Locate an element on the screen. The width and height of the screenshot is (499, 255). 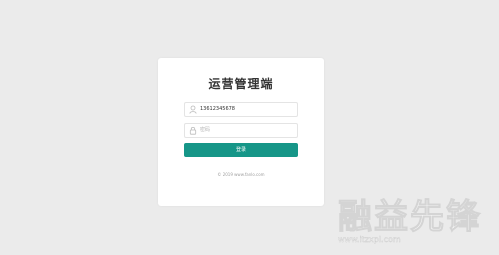
copyright-text: © 2019 www.fanlo.com is located at coordinates (241, 174).